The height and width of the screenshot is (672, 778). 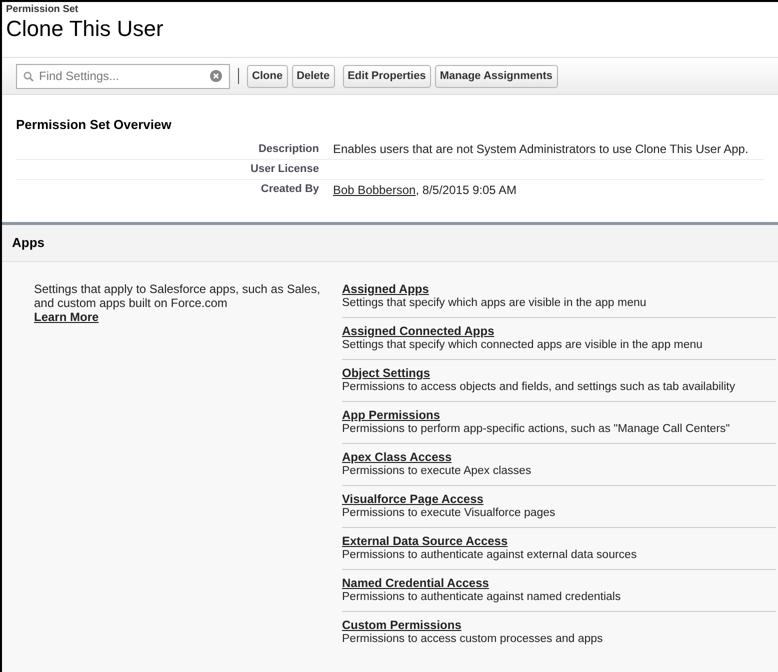 What do you see at coordinates (374, 189) in the screenshot?
I see `user-link: Bob Bobberson` at bounding box center [374, 189].